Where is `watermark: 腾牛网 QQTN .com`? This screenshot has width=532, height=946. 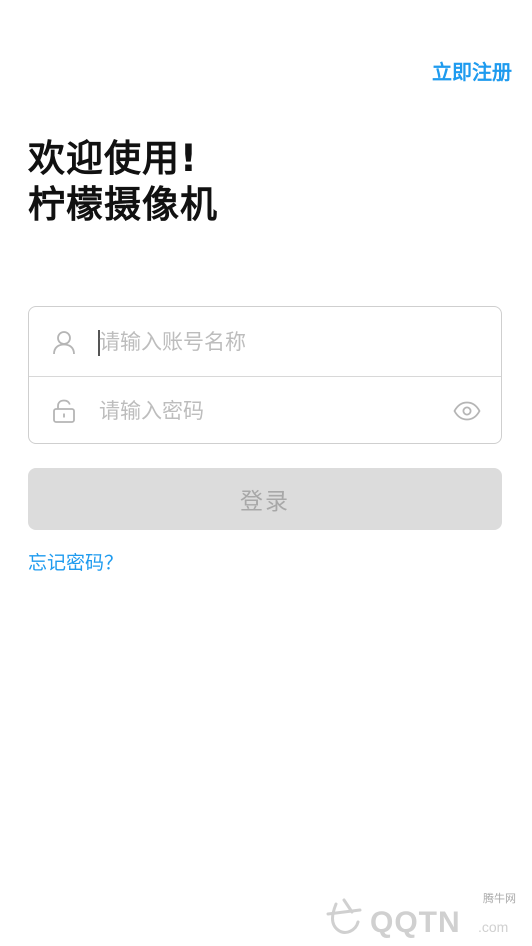 watermark: 腾牛网 QQTN .com is located at coordinates (419, 915).